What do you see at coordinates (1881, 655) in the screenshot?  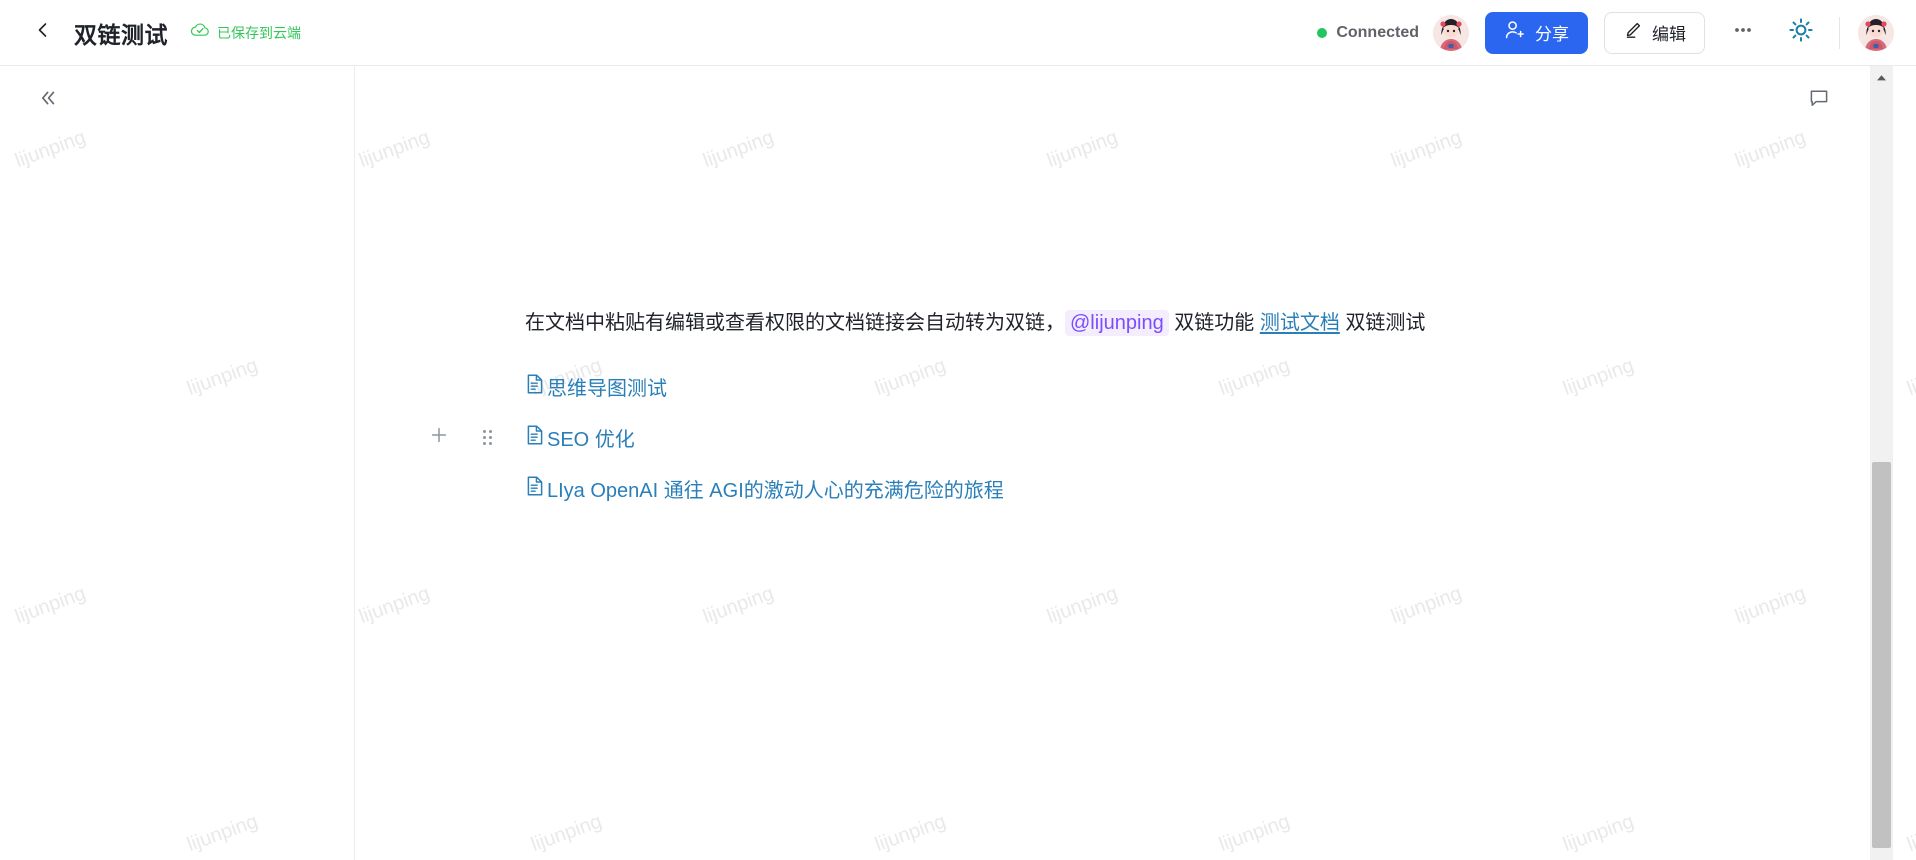 I see `scrollbar-thumb` at bounding box center [1881, 655].